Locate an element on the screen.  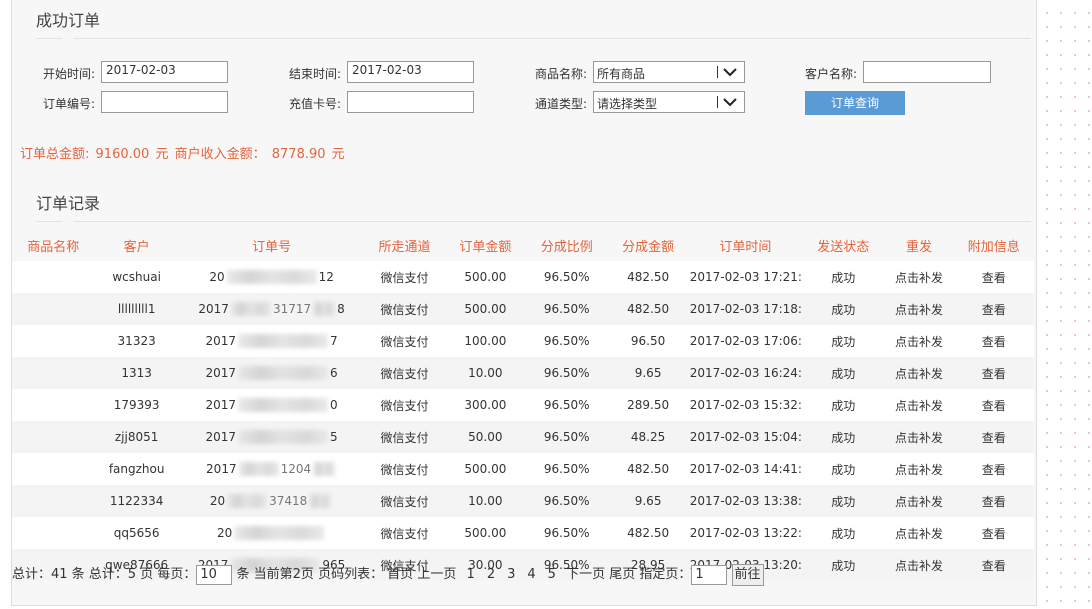
header-col-channel: 所走通道 is located at coordinates (404, 245).